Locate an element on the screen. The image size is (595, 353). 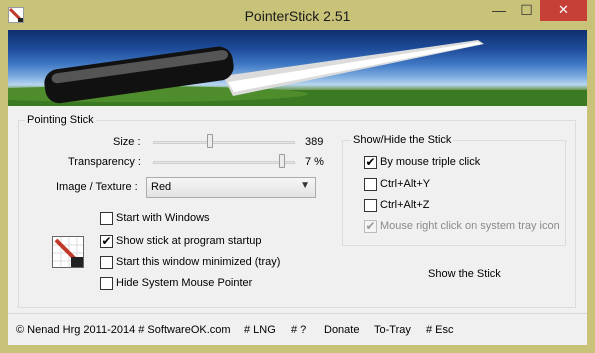
texture-select-value: Red is located at coordinates (161, 187).